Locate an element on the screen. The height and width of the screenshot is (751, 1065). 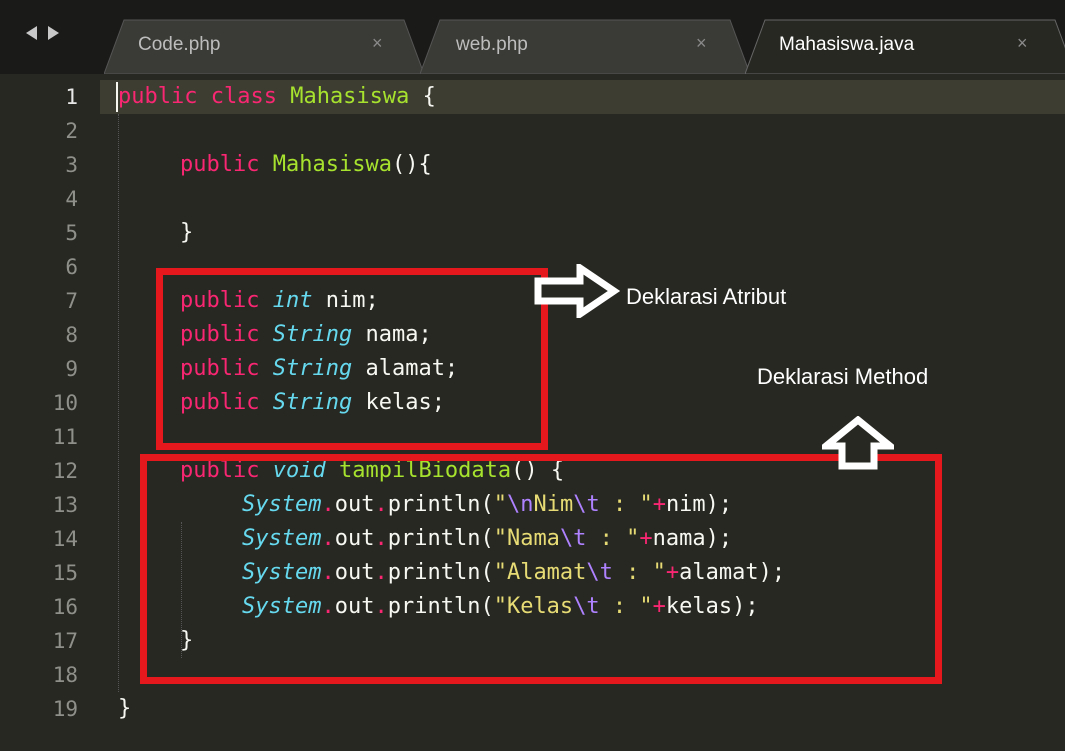
keyword: public class is located at coordinates (197, 96).